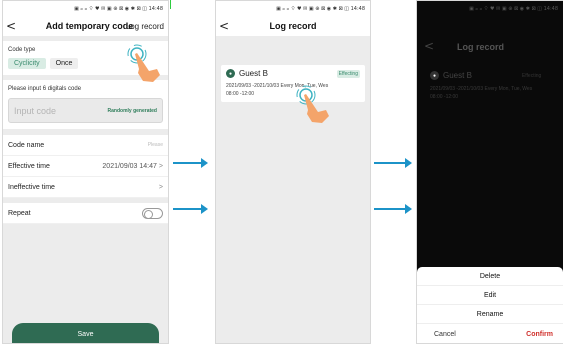 This screenshot has width=563, height=344. Describe the element at coordinates (170, 4) in the screenshot. I see `green-marker` at that location.